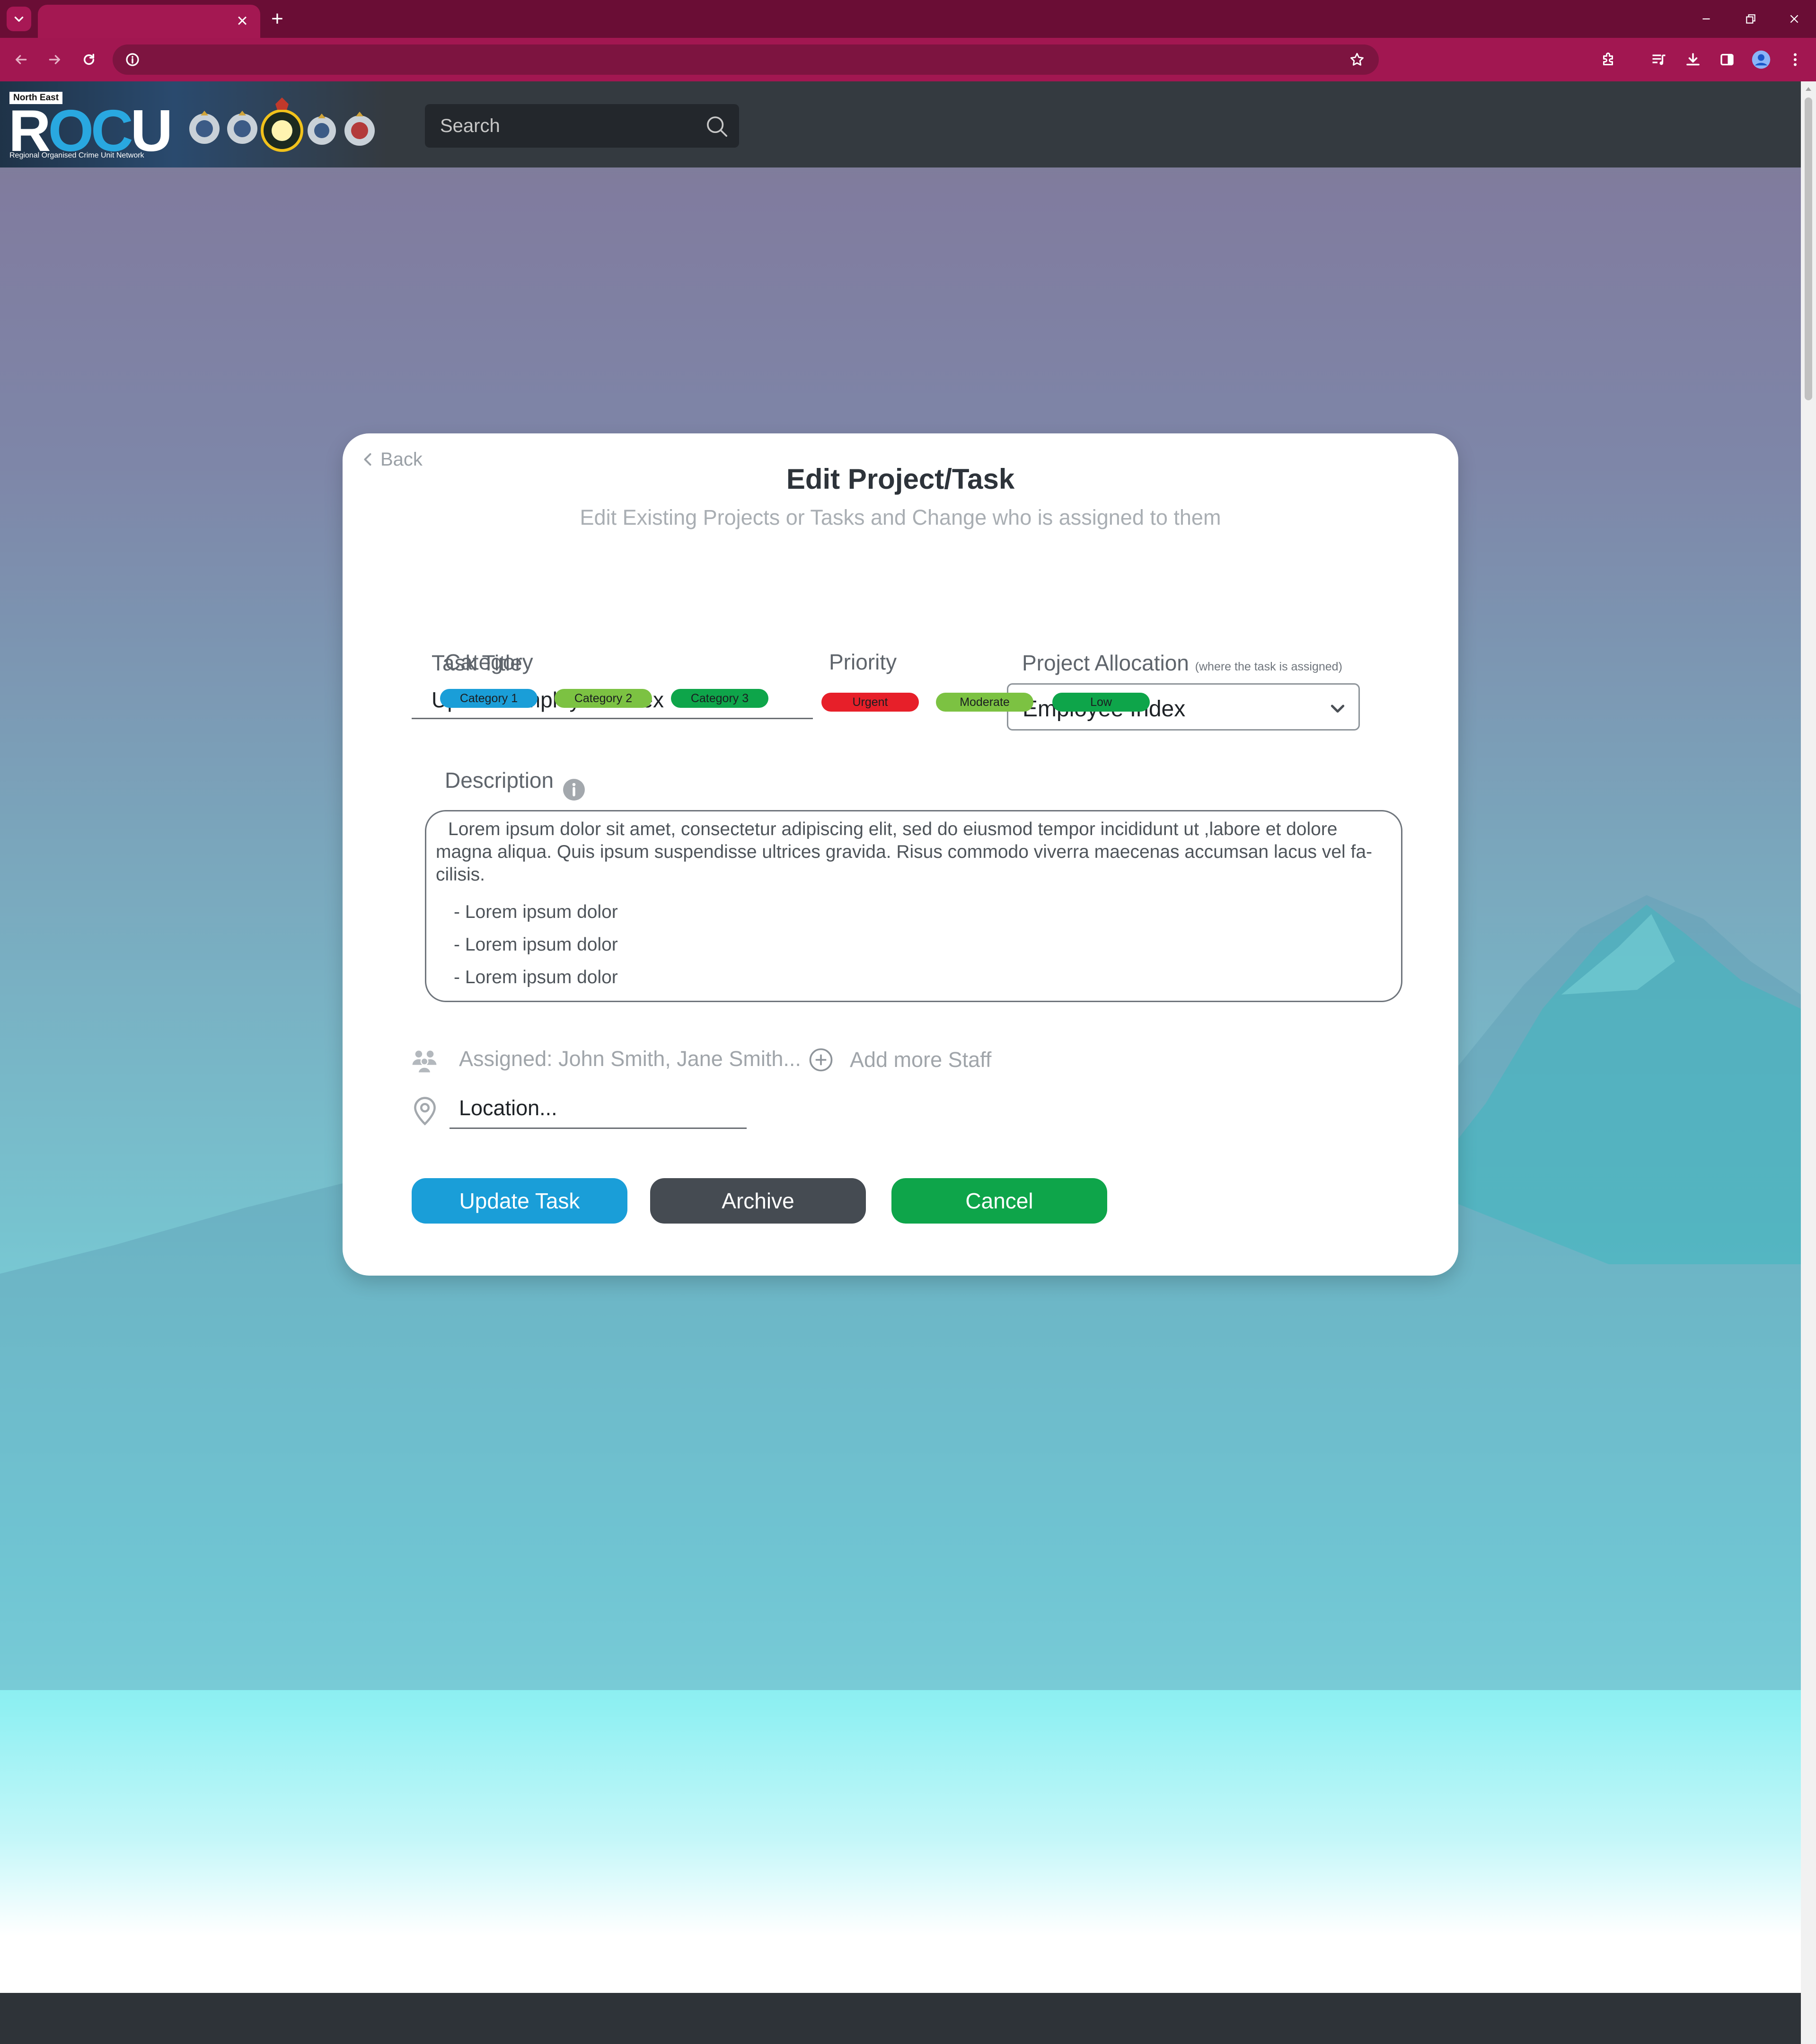 This screenshot has height=2044, width=1816. Describe the element at coordinates (758, 1201) in the screenshot. I see `archive-button: Archive` at that location.